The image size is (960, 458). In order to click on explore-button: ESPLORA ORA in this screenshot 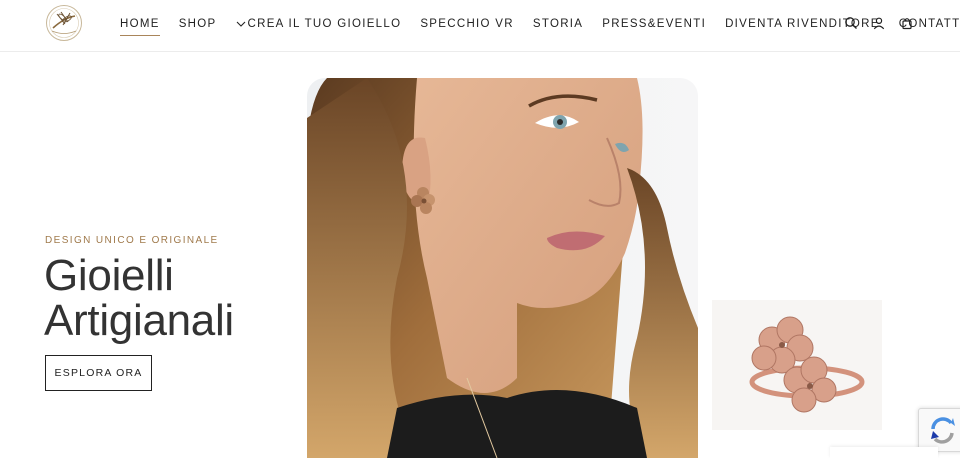, I will do `click(98, 373)`.